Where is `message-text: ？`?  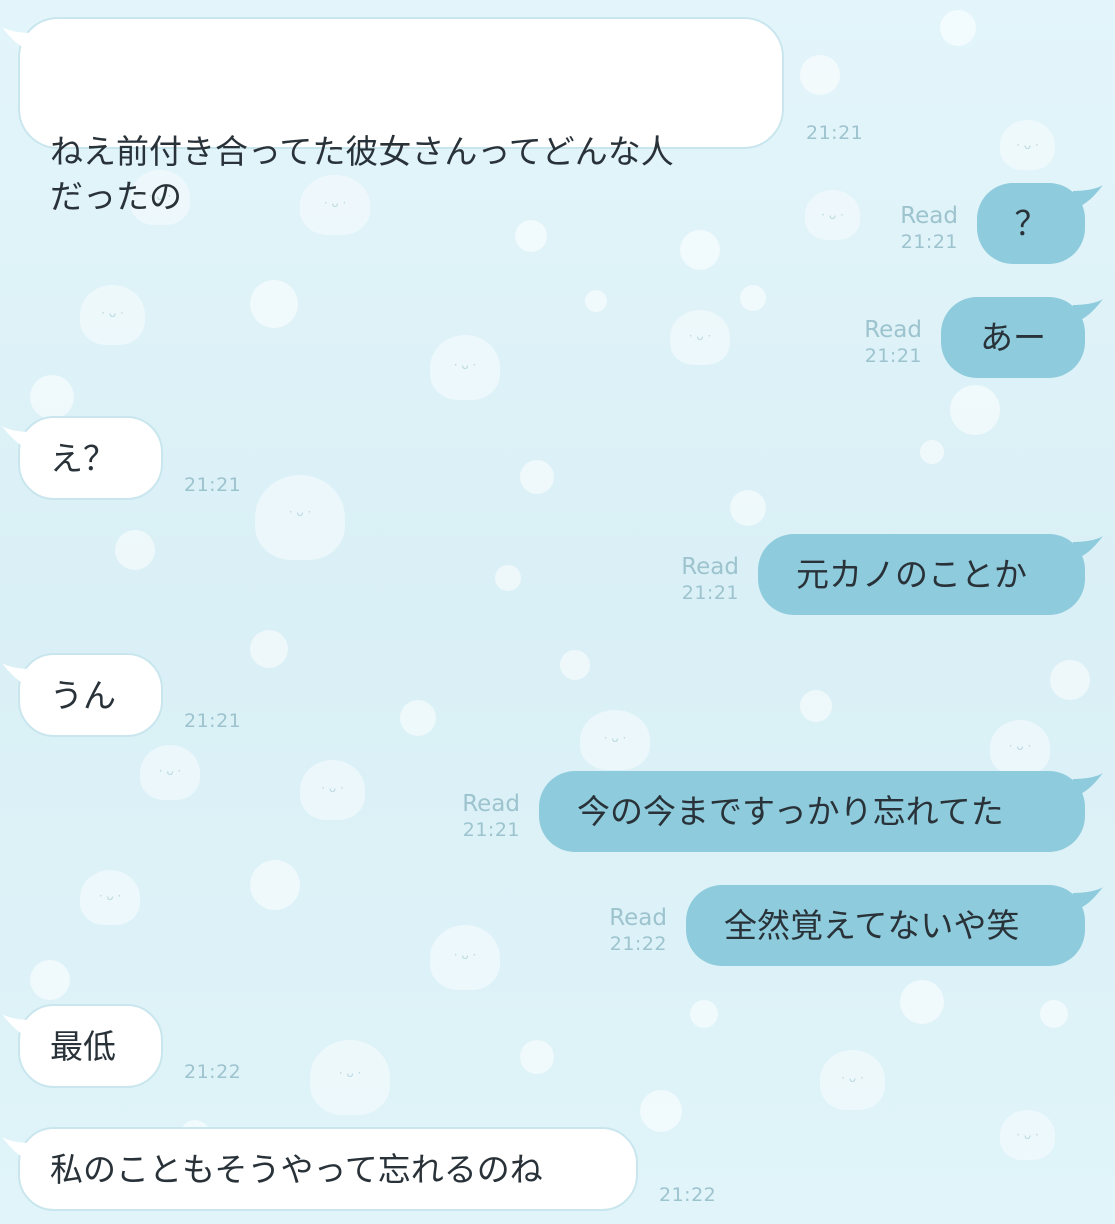
message-text: ？ is located at coordinates (1031, 223).